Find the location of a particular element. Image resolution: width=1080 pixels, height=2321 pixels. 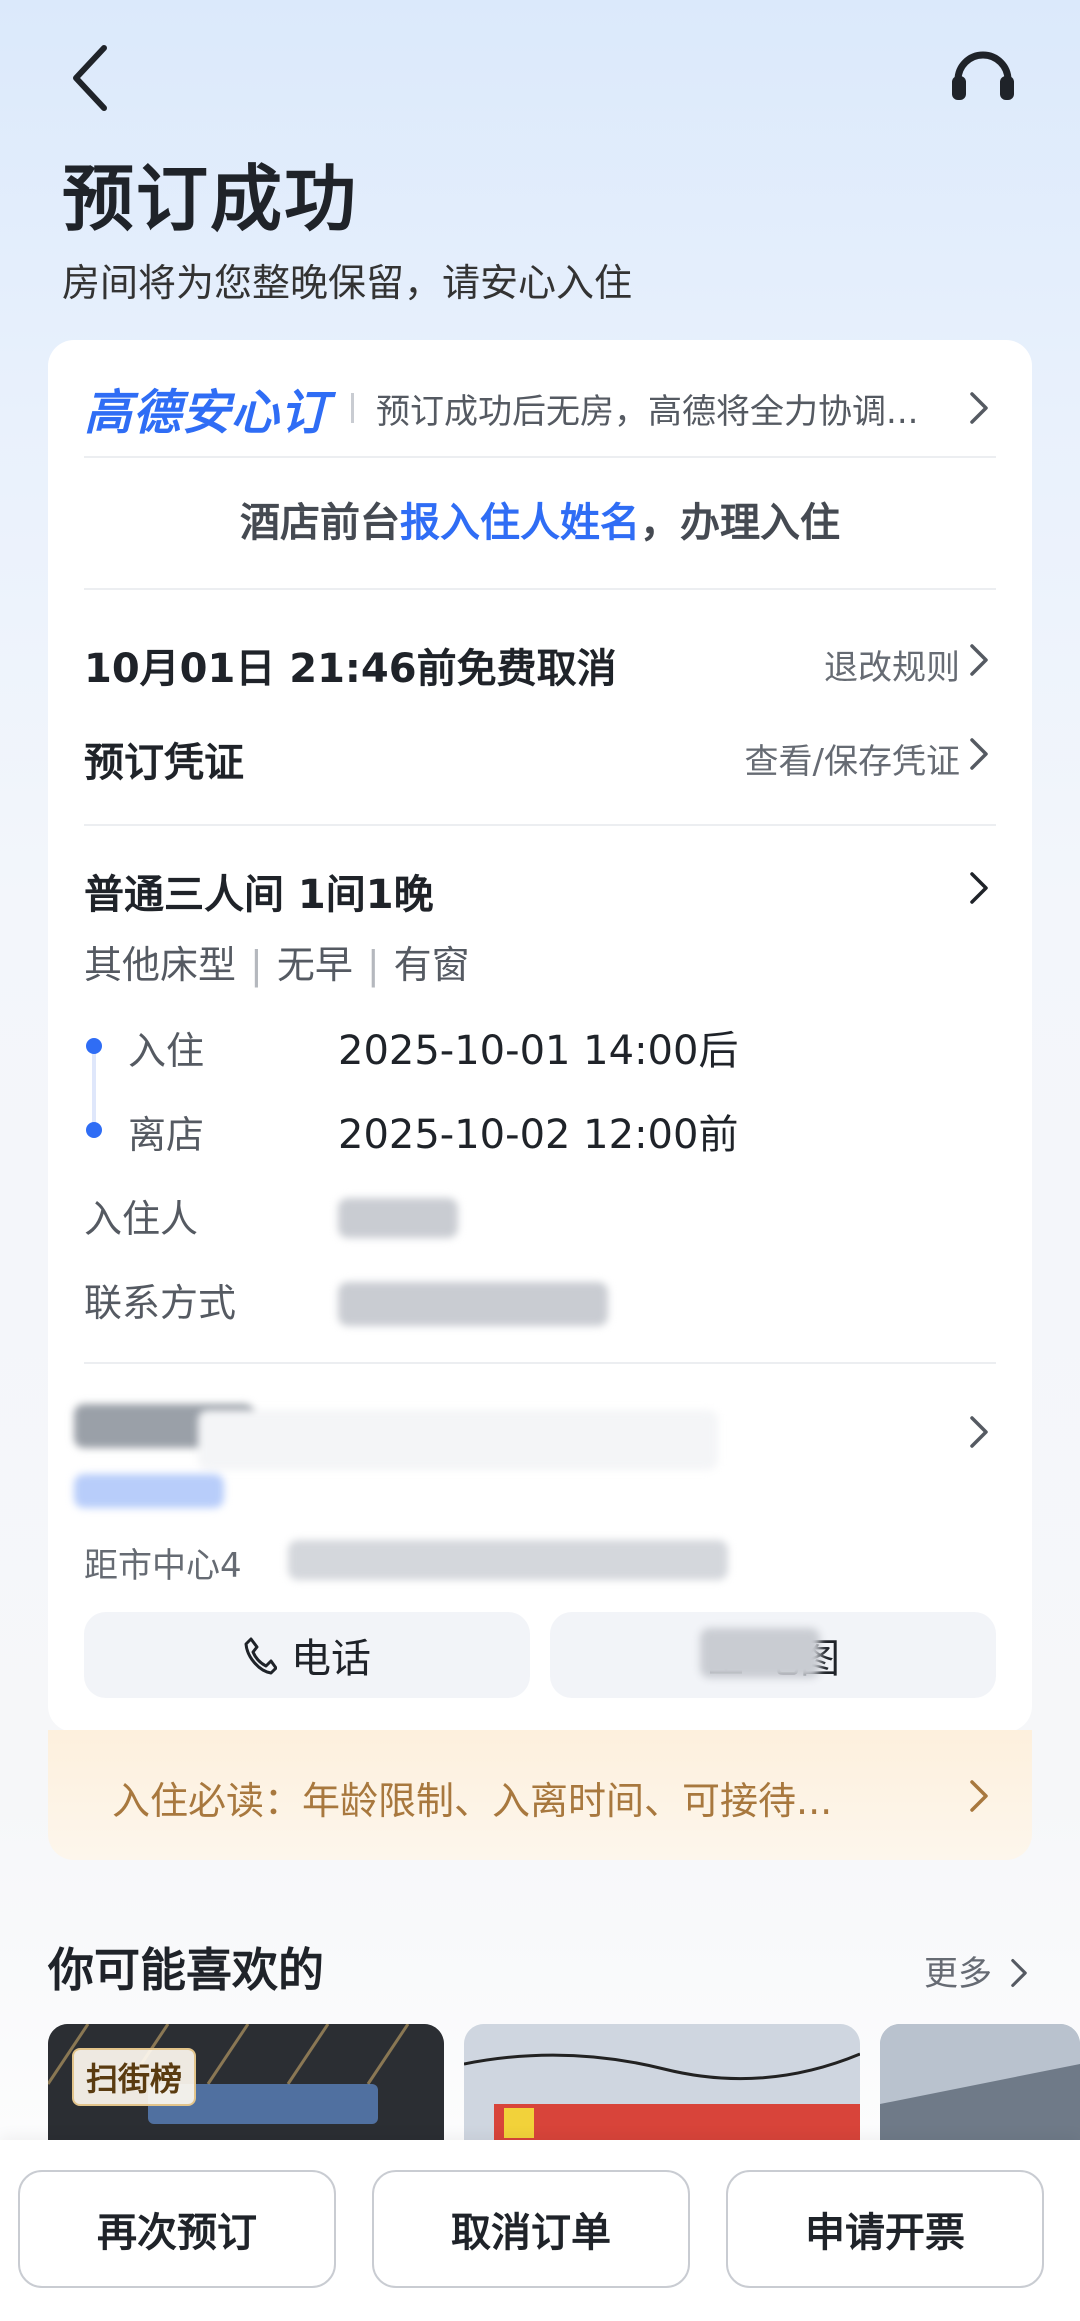

contact-label: 联系方式 is located at coordinates (160, 1303).